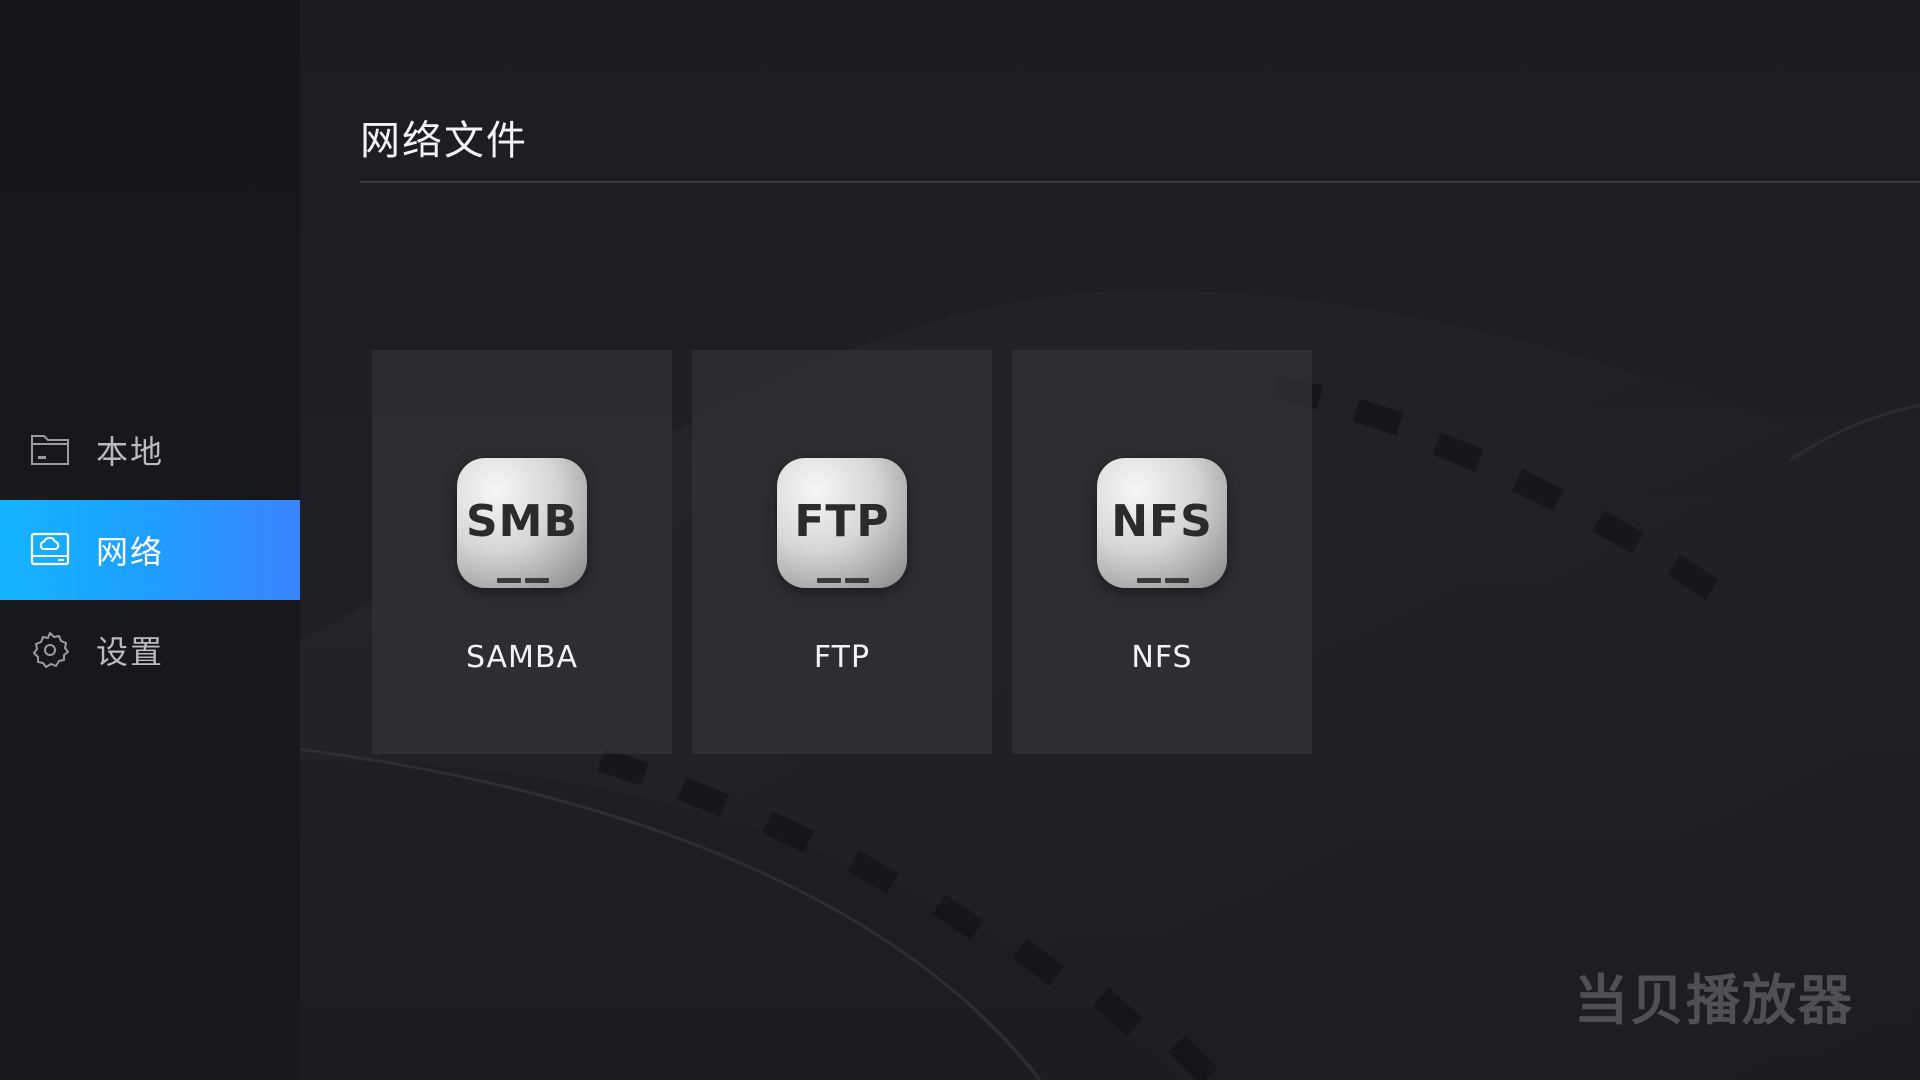 The image size is (1920, 1080). I want to click on nfs-icon: NFS, so click(1162, 523).